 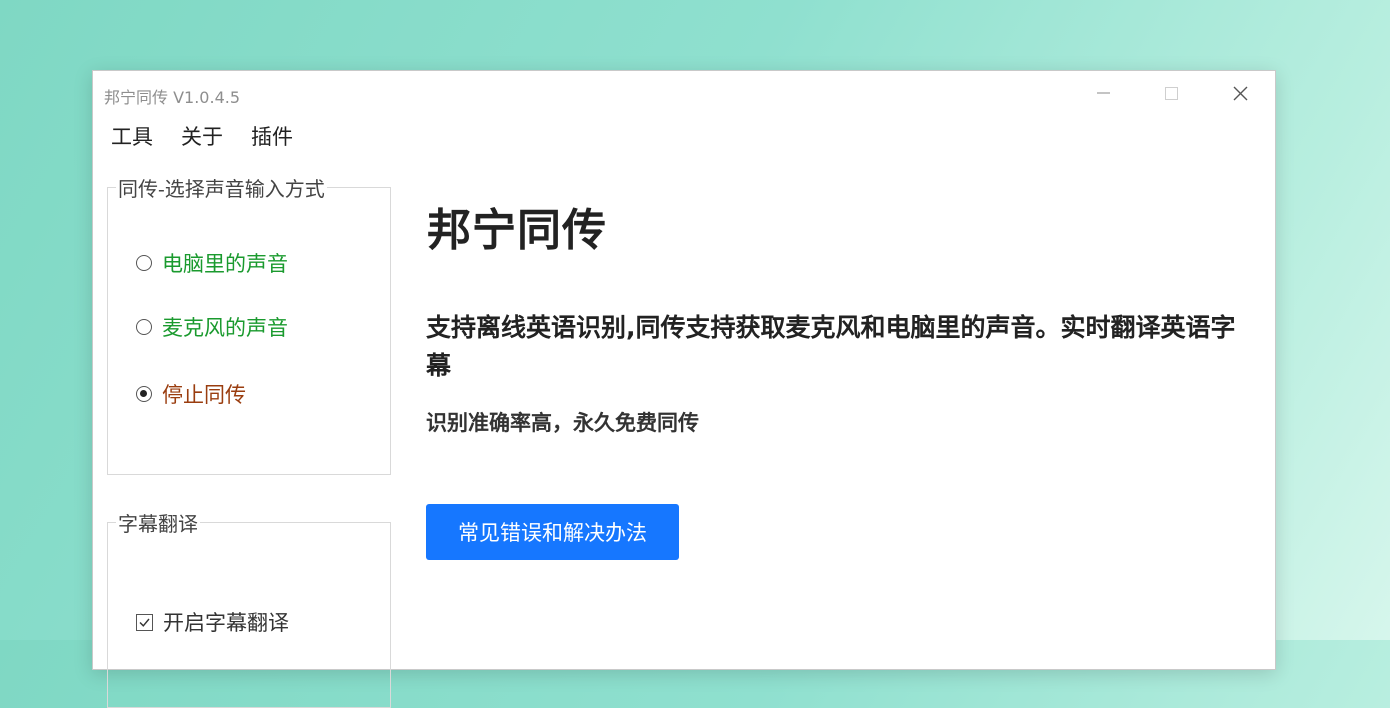 I want to click on feature-description: 支持离线英语识别,同传支持获取麦克风和电脑里的声音。实时翻译英语字幕, so click(x=831, y=346).